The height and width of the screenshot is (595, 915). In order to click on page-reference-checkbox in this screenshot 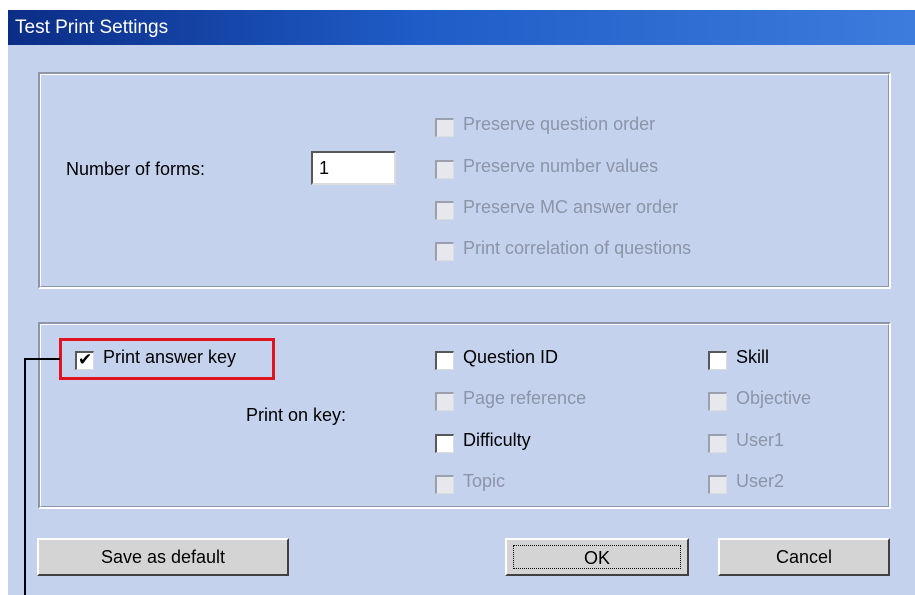, I will do `click(444, 401)`.